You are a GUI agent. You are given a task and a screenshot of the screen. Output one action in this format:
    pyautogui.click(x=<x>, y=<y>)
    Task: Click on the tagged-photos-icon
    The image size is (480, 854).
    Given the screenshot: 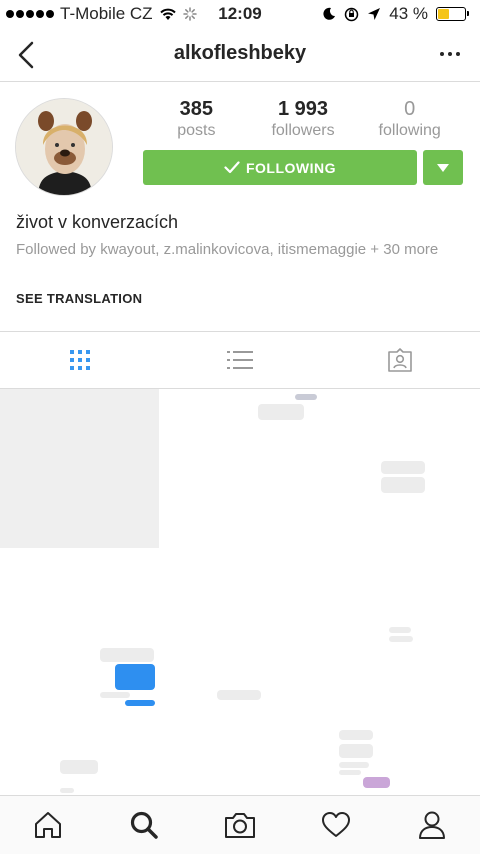 What is the action you would take?
    pyautogui.click(x=400, y=360)
    